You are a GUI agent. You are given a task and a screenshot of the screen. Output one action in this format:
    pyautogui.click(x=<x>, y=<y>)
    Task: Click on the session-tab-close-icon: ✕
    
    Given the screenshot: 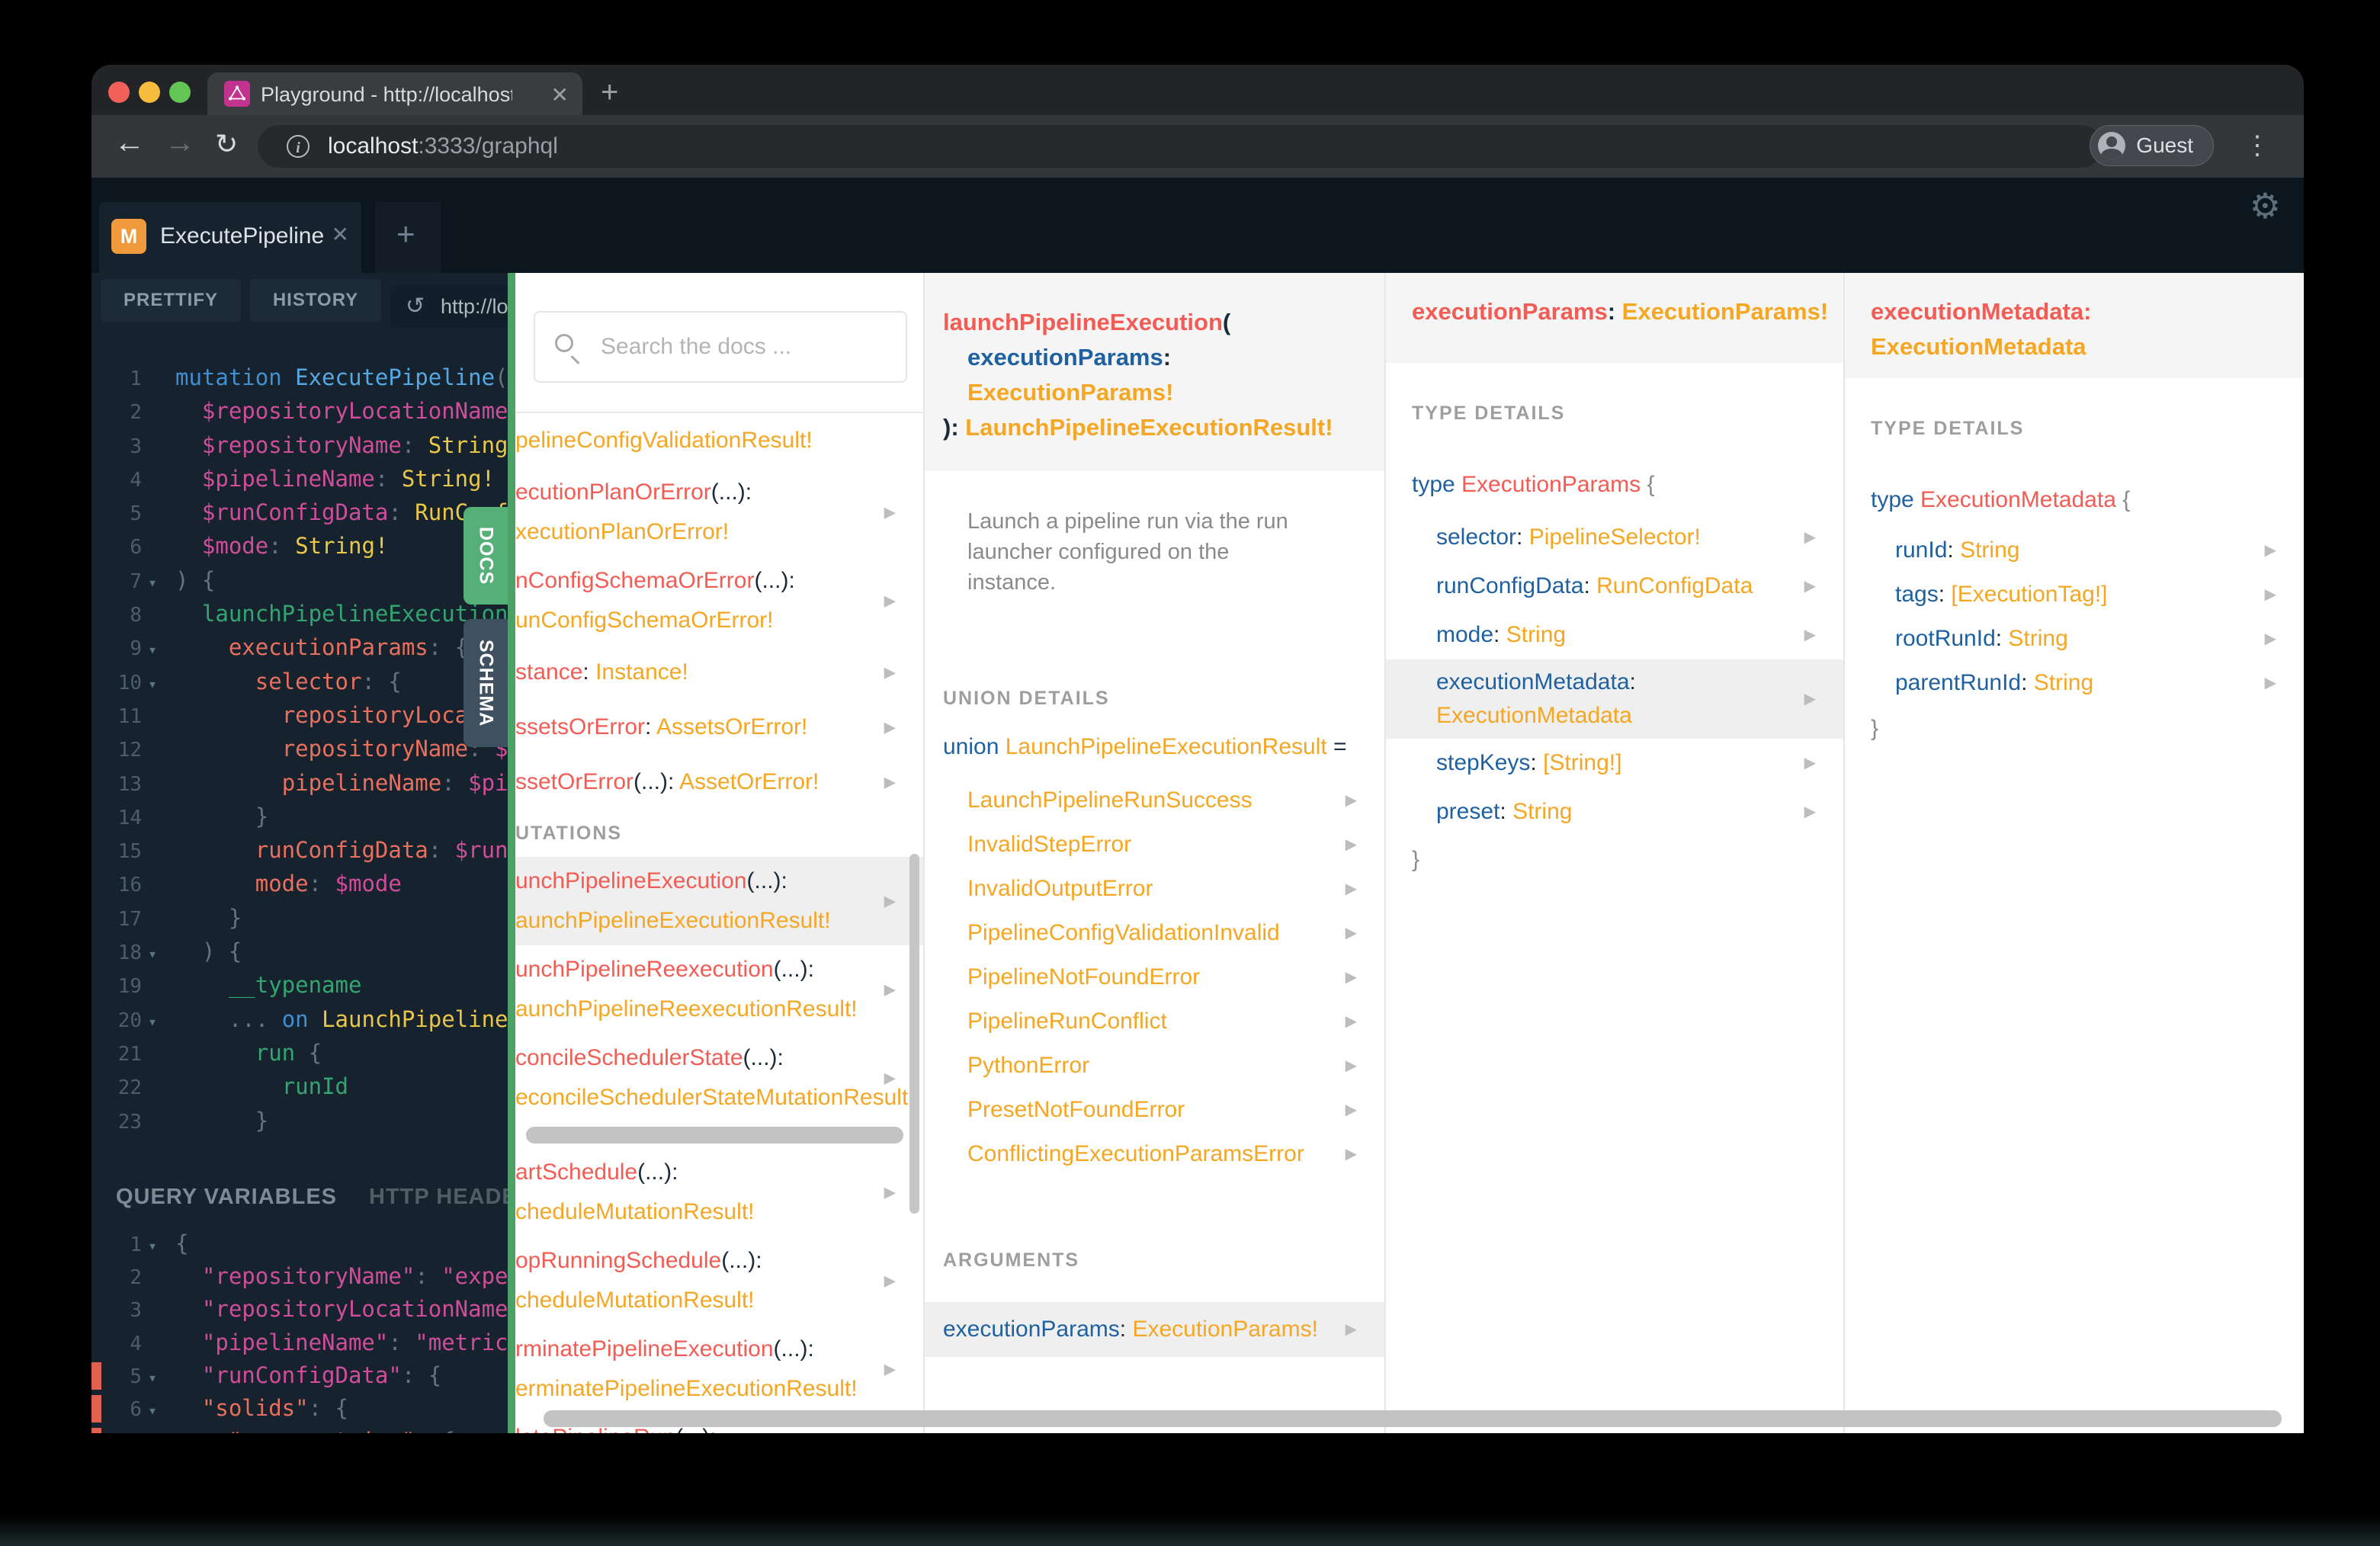 What is the action you would take?
    pyautogui.click(x=340, y=234)
    